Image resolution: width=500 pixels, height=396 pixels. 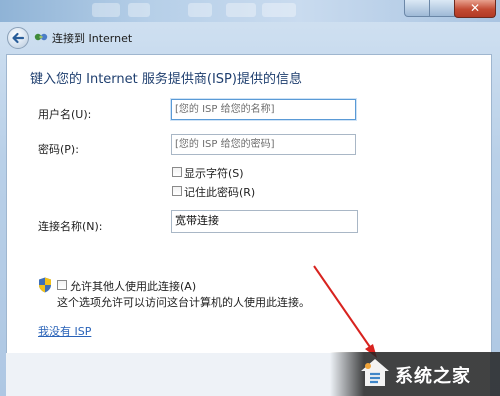 What do you see at coordinates (417, 8) in the screenshot?
I see `minimize-button` at bounding box center [417, 8].